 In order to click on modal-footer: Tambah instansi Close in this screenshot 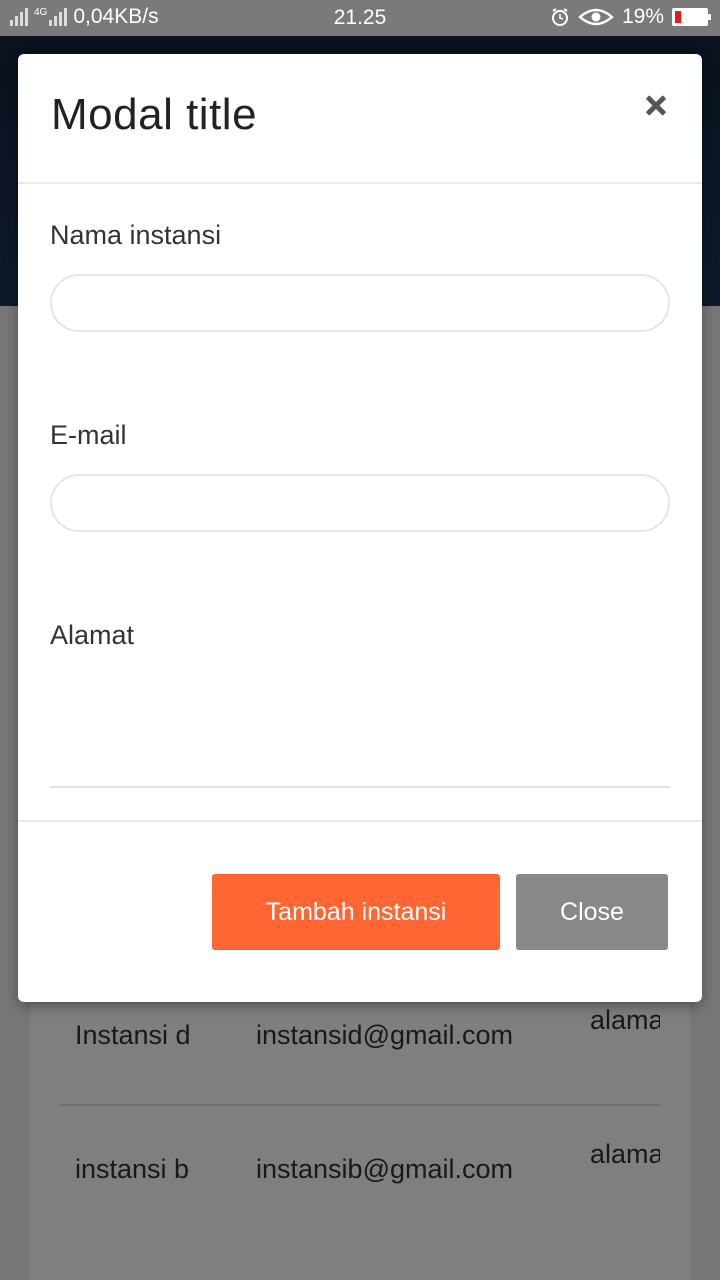, I will do `click(360, 911)`.